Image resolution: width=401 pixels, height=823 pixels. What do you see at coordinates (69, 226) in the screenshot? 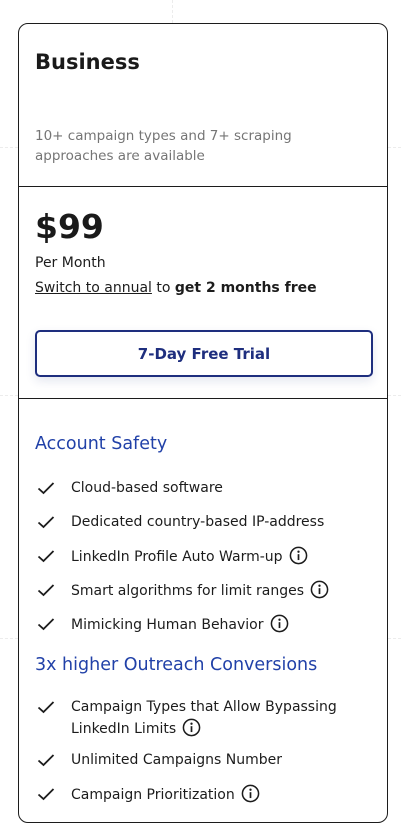
I see `price: $99` at bounding box center [69, 226].